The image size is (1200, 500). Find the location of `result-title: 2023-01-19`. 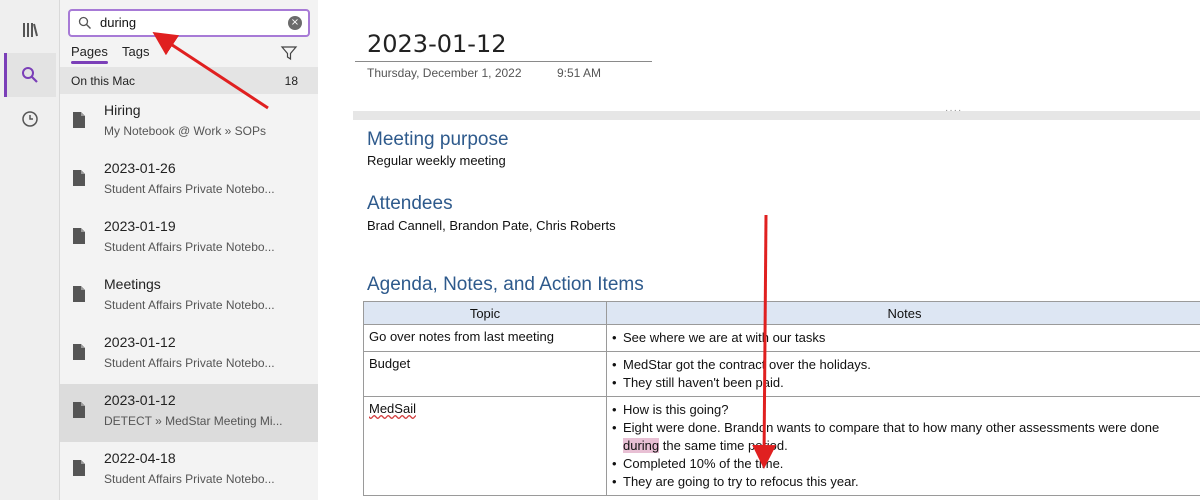

result-title: 2023-01-19 is located at coordinates (140, 226).